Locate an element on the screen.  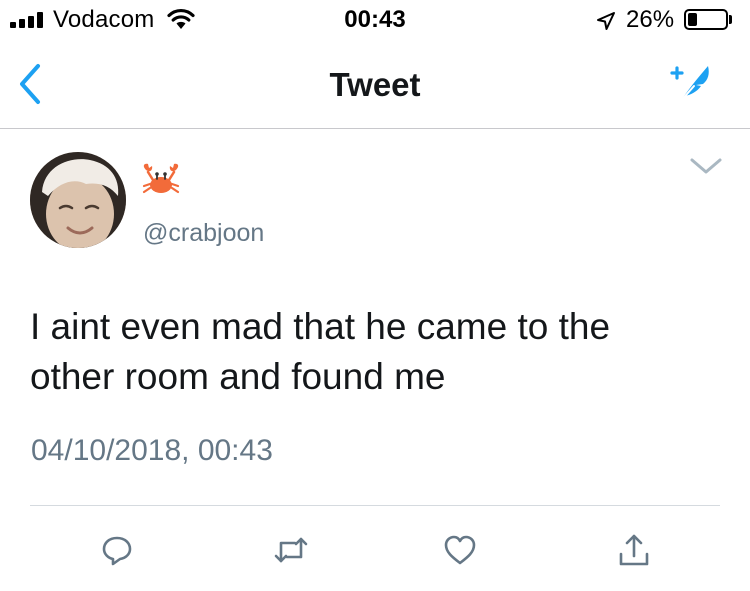
reply-button is located at coordinates (117, 550).